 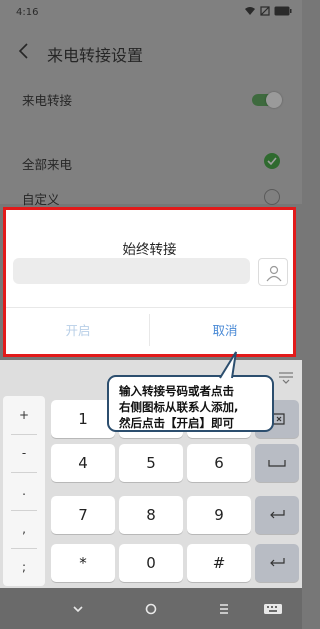 What do you see at coordinates (176, 391) in the screenshot?
I see `callout-line-1: 输入转接号码或者点击` at bounding box center [176, 391].